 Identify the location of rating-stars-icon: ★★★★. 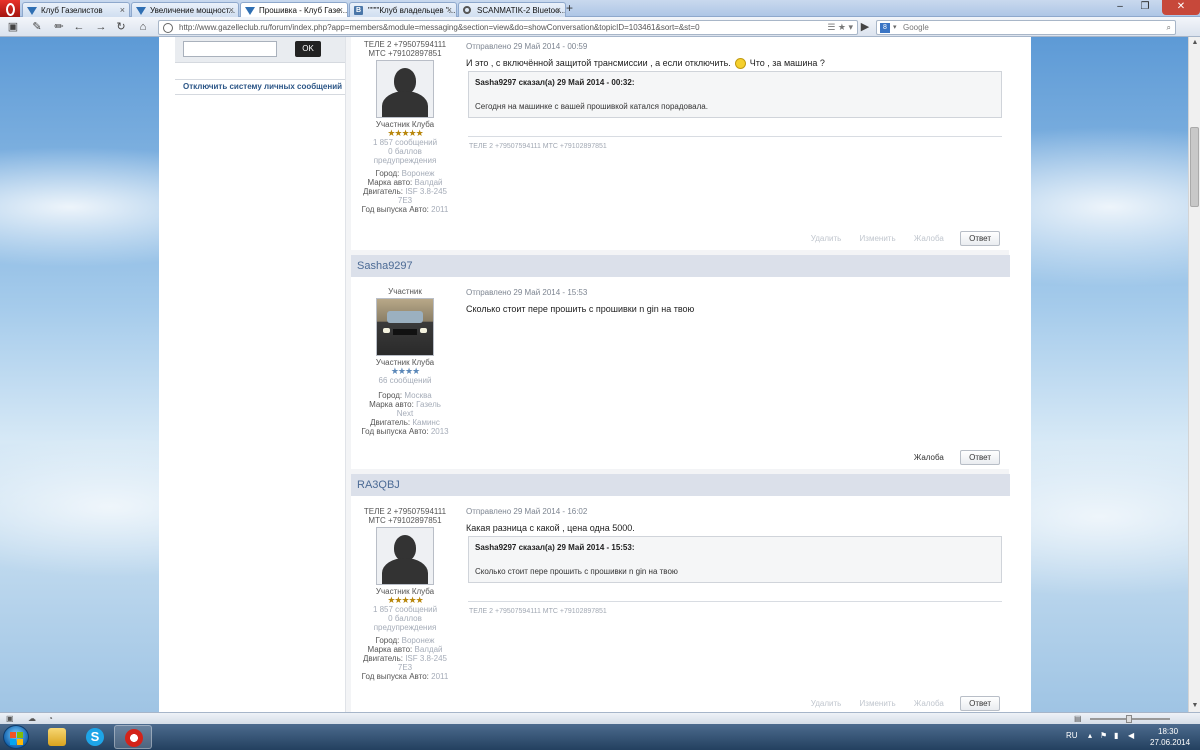
(405, 371).